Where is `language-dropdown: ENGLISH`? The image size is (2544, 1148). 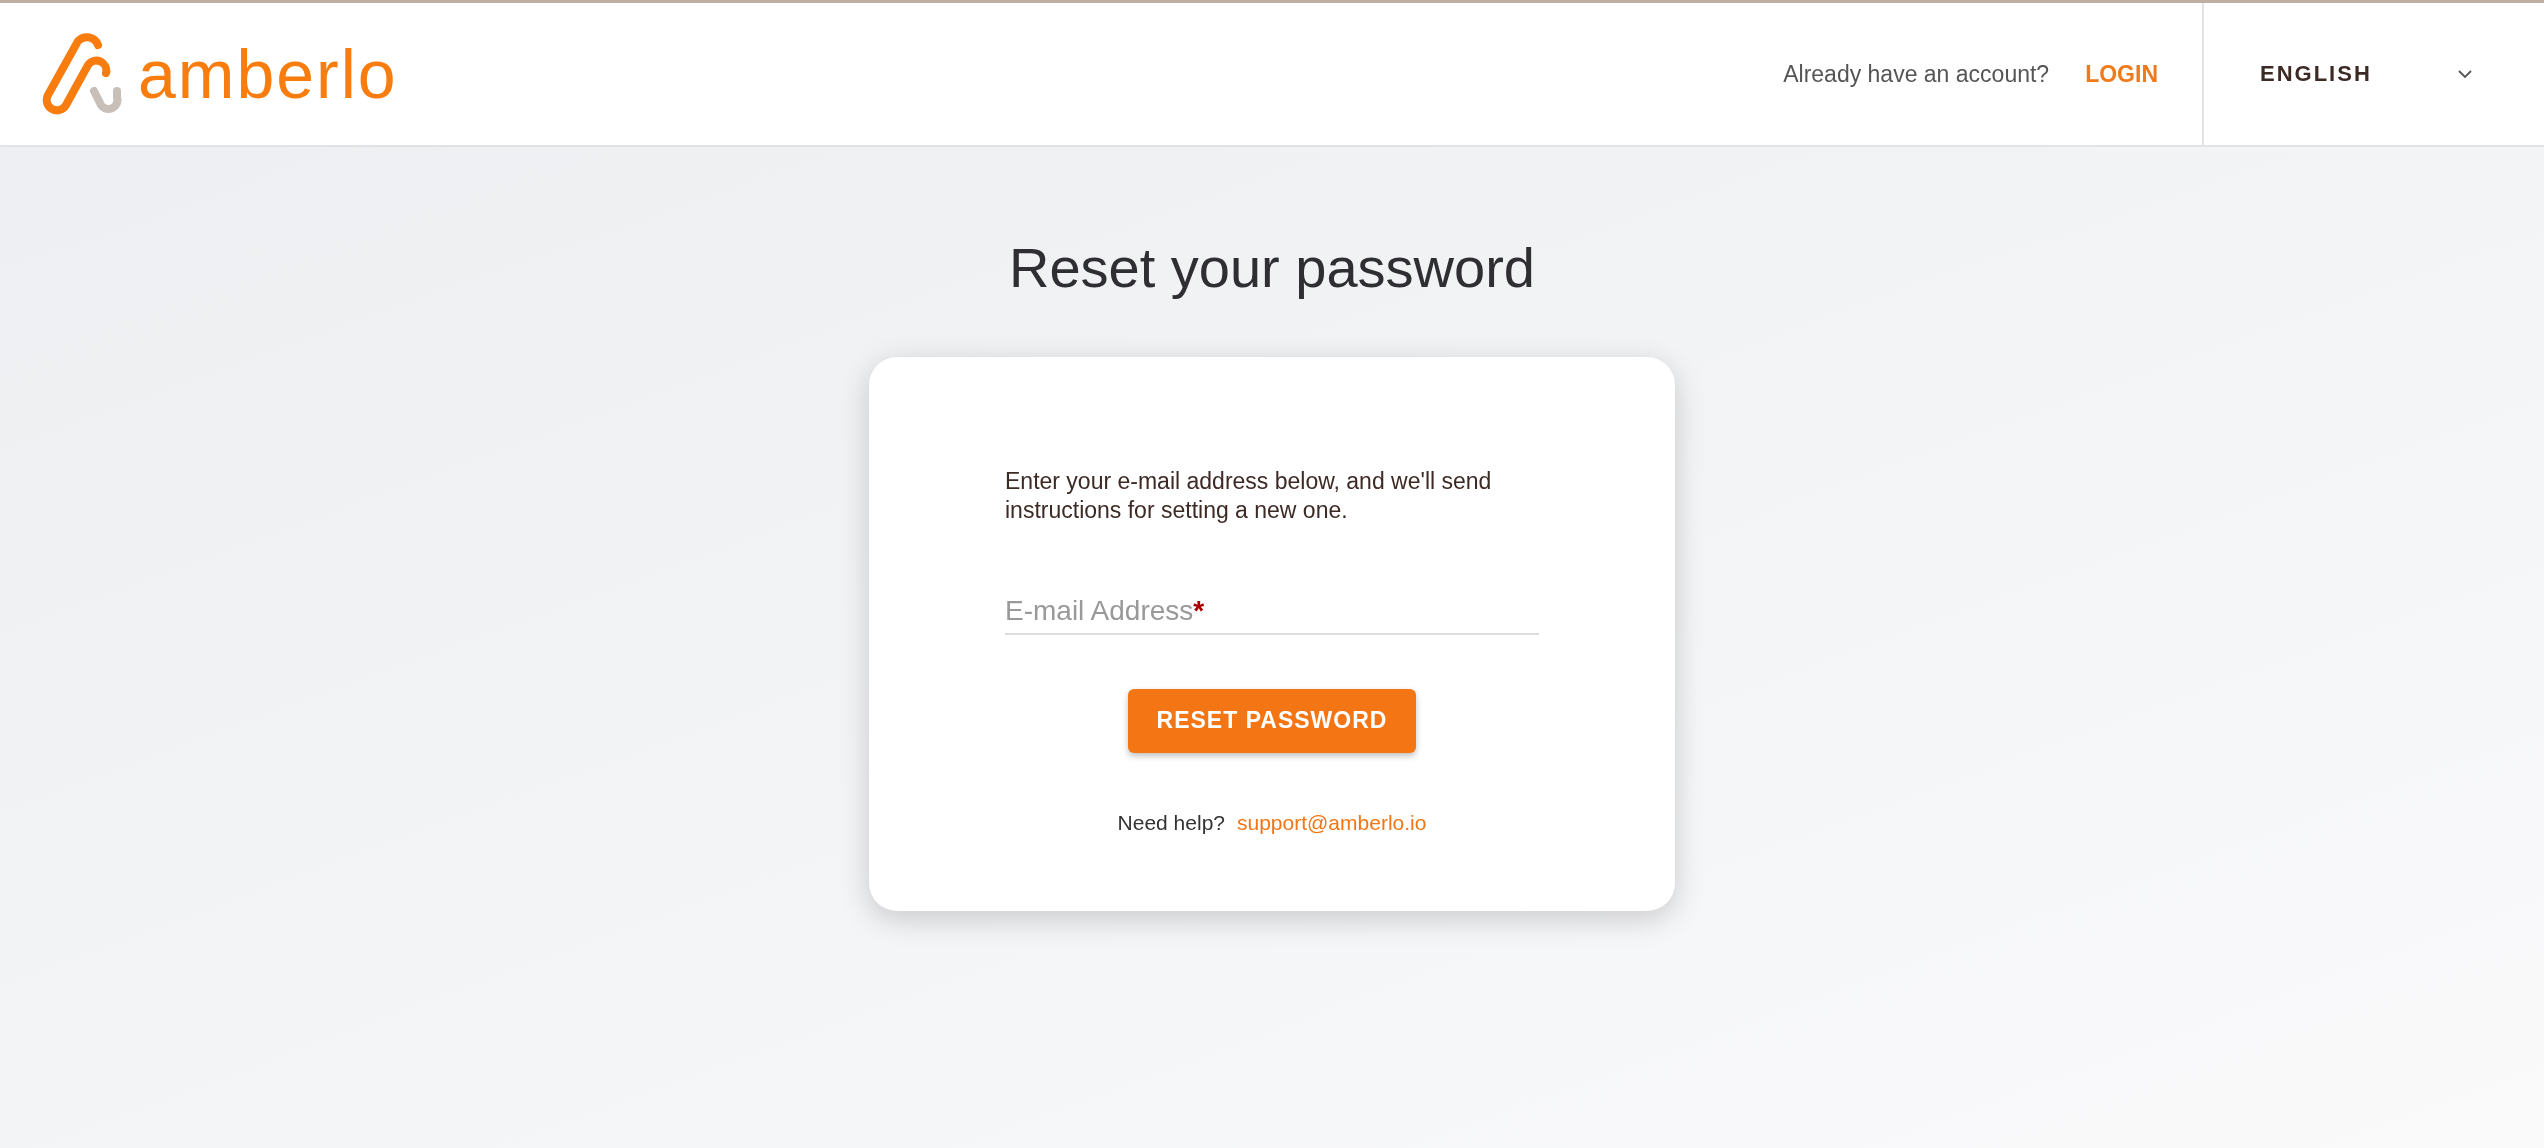 language-dropdown: ENGLISH is located at coordinates (2373, 74).